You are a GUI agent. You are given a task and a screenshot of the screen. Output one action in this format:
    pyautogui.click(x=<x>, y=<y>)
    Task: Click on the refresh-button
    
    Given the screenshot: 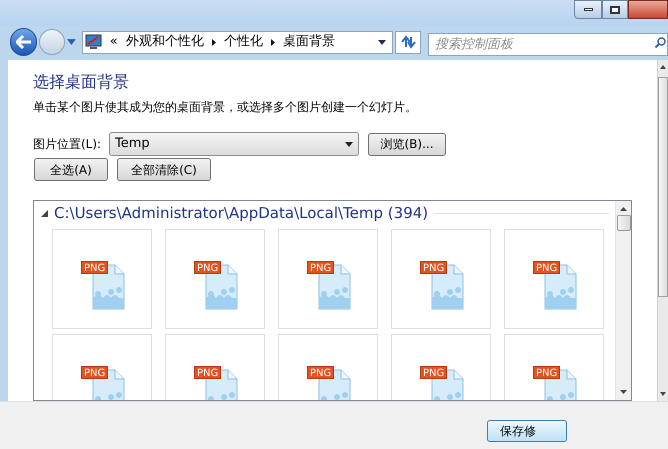 What is the action you would take?
    pyautogui.click(x=408, y=42)
    